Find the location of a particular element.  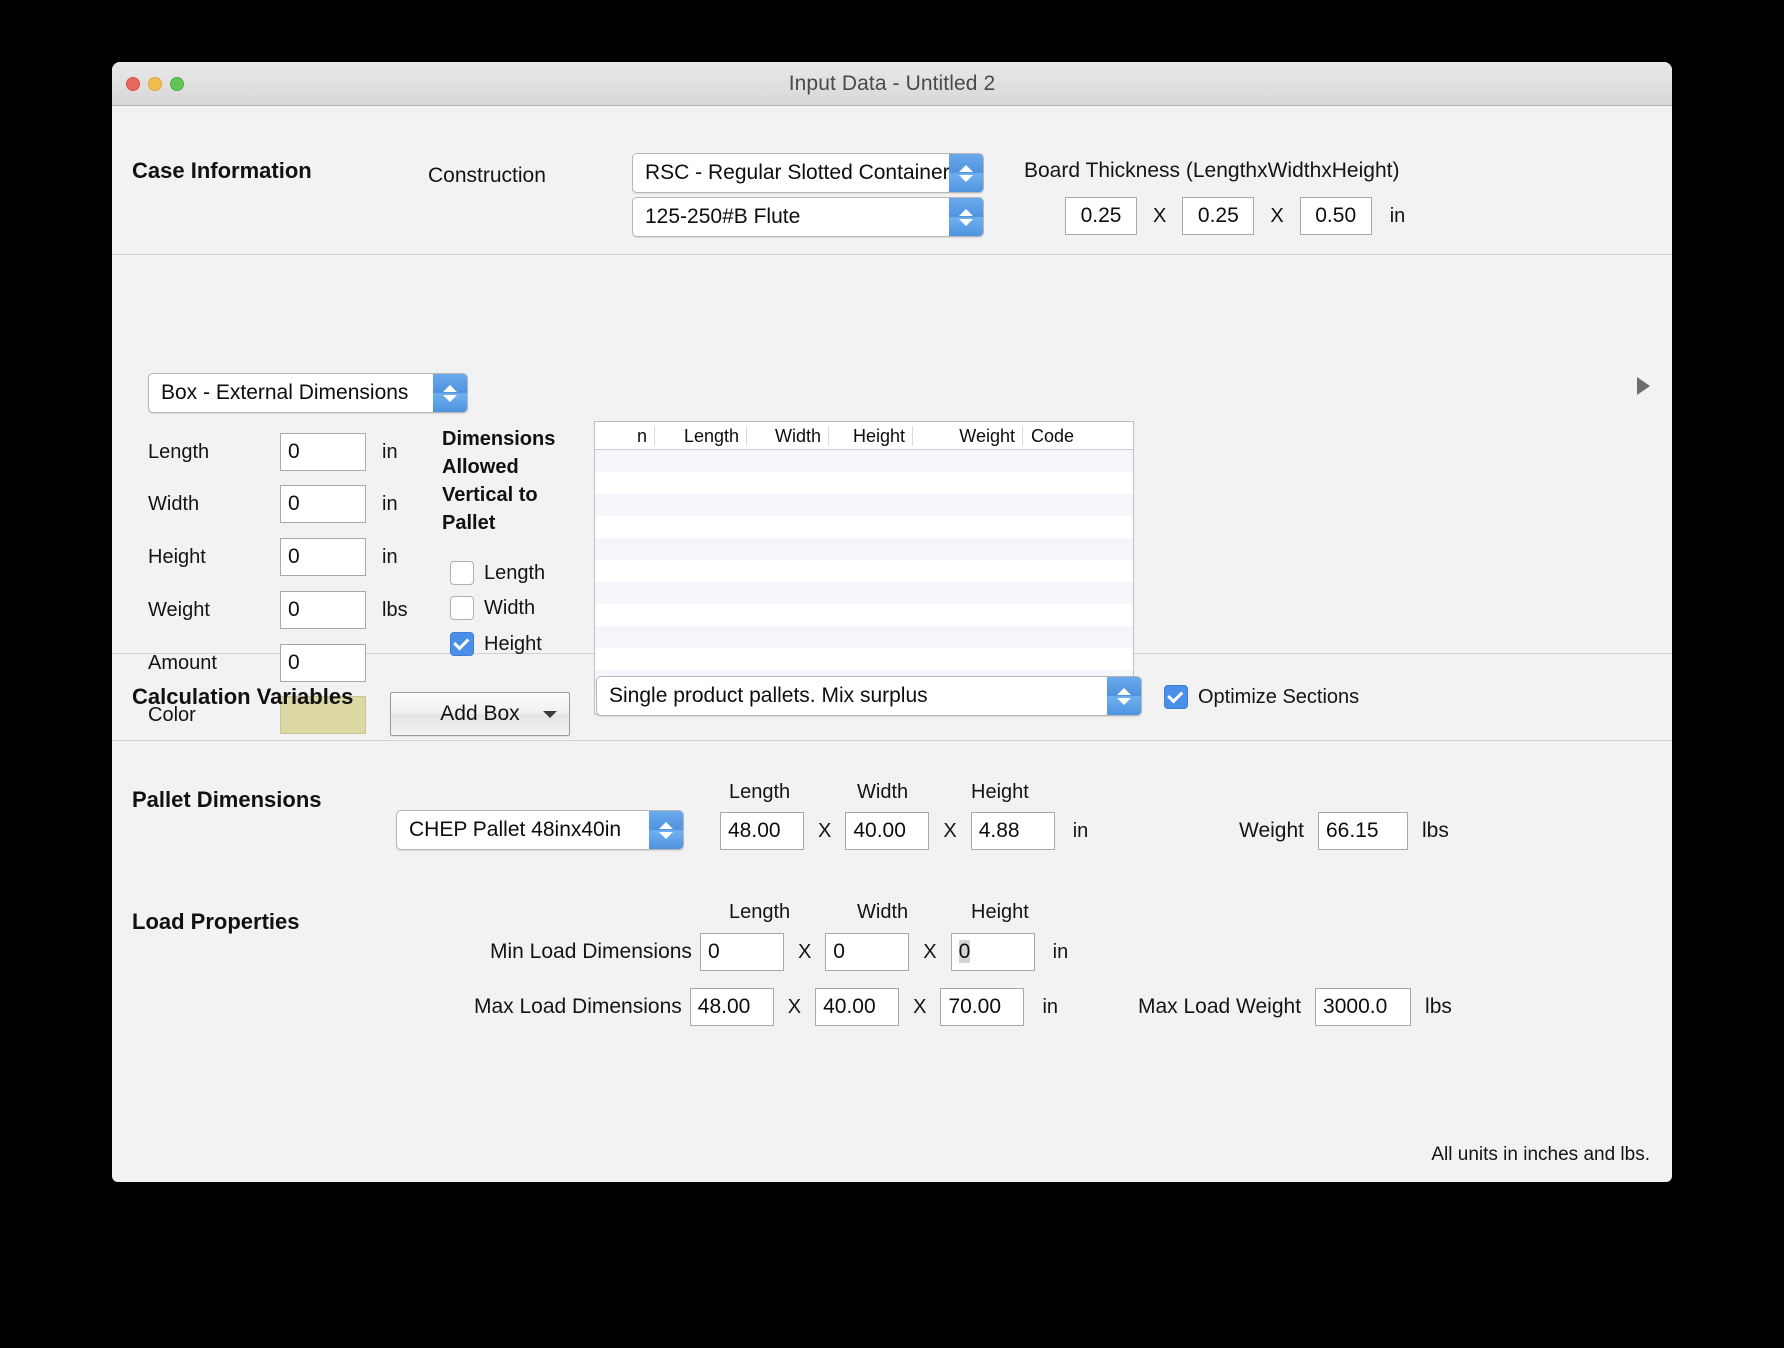

pallet-dimension-fields: 48.00 X 40.00 X 4.88 in is located at coordinates (904, 831).